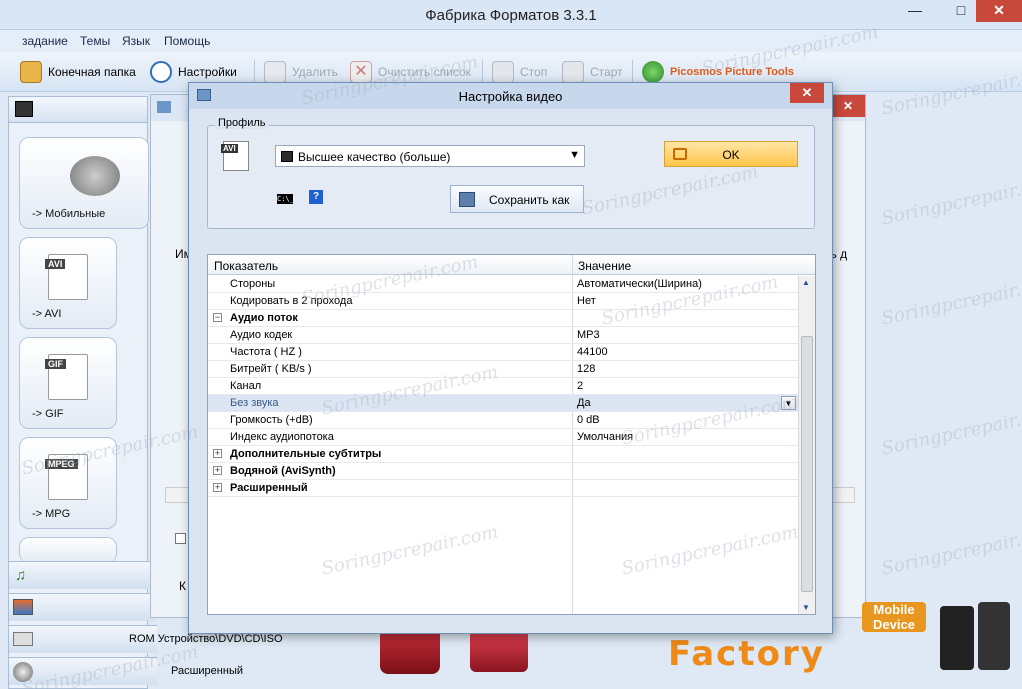  Describe the element at coordinates (285, 199) in the screenshot. I see `command-line-icon: C:\_` at that location.